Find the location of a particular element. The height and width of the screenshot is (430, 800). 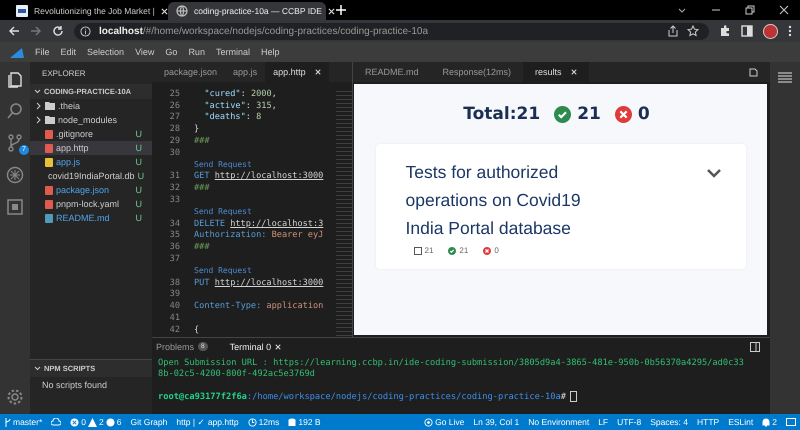

browser-tab: Revolutionizing the Job Market | is located at coordinates (87, 11).